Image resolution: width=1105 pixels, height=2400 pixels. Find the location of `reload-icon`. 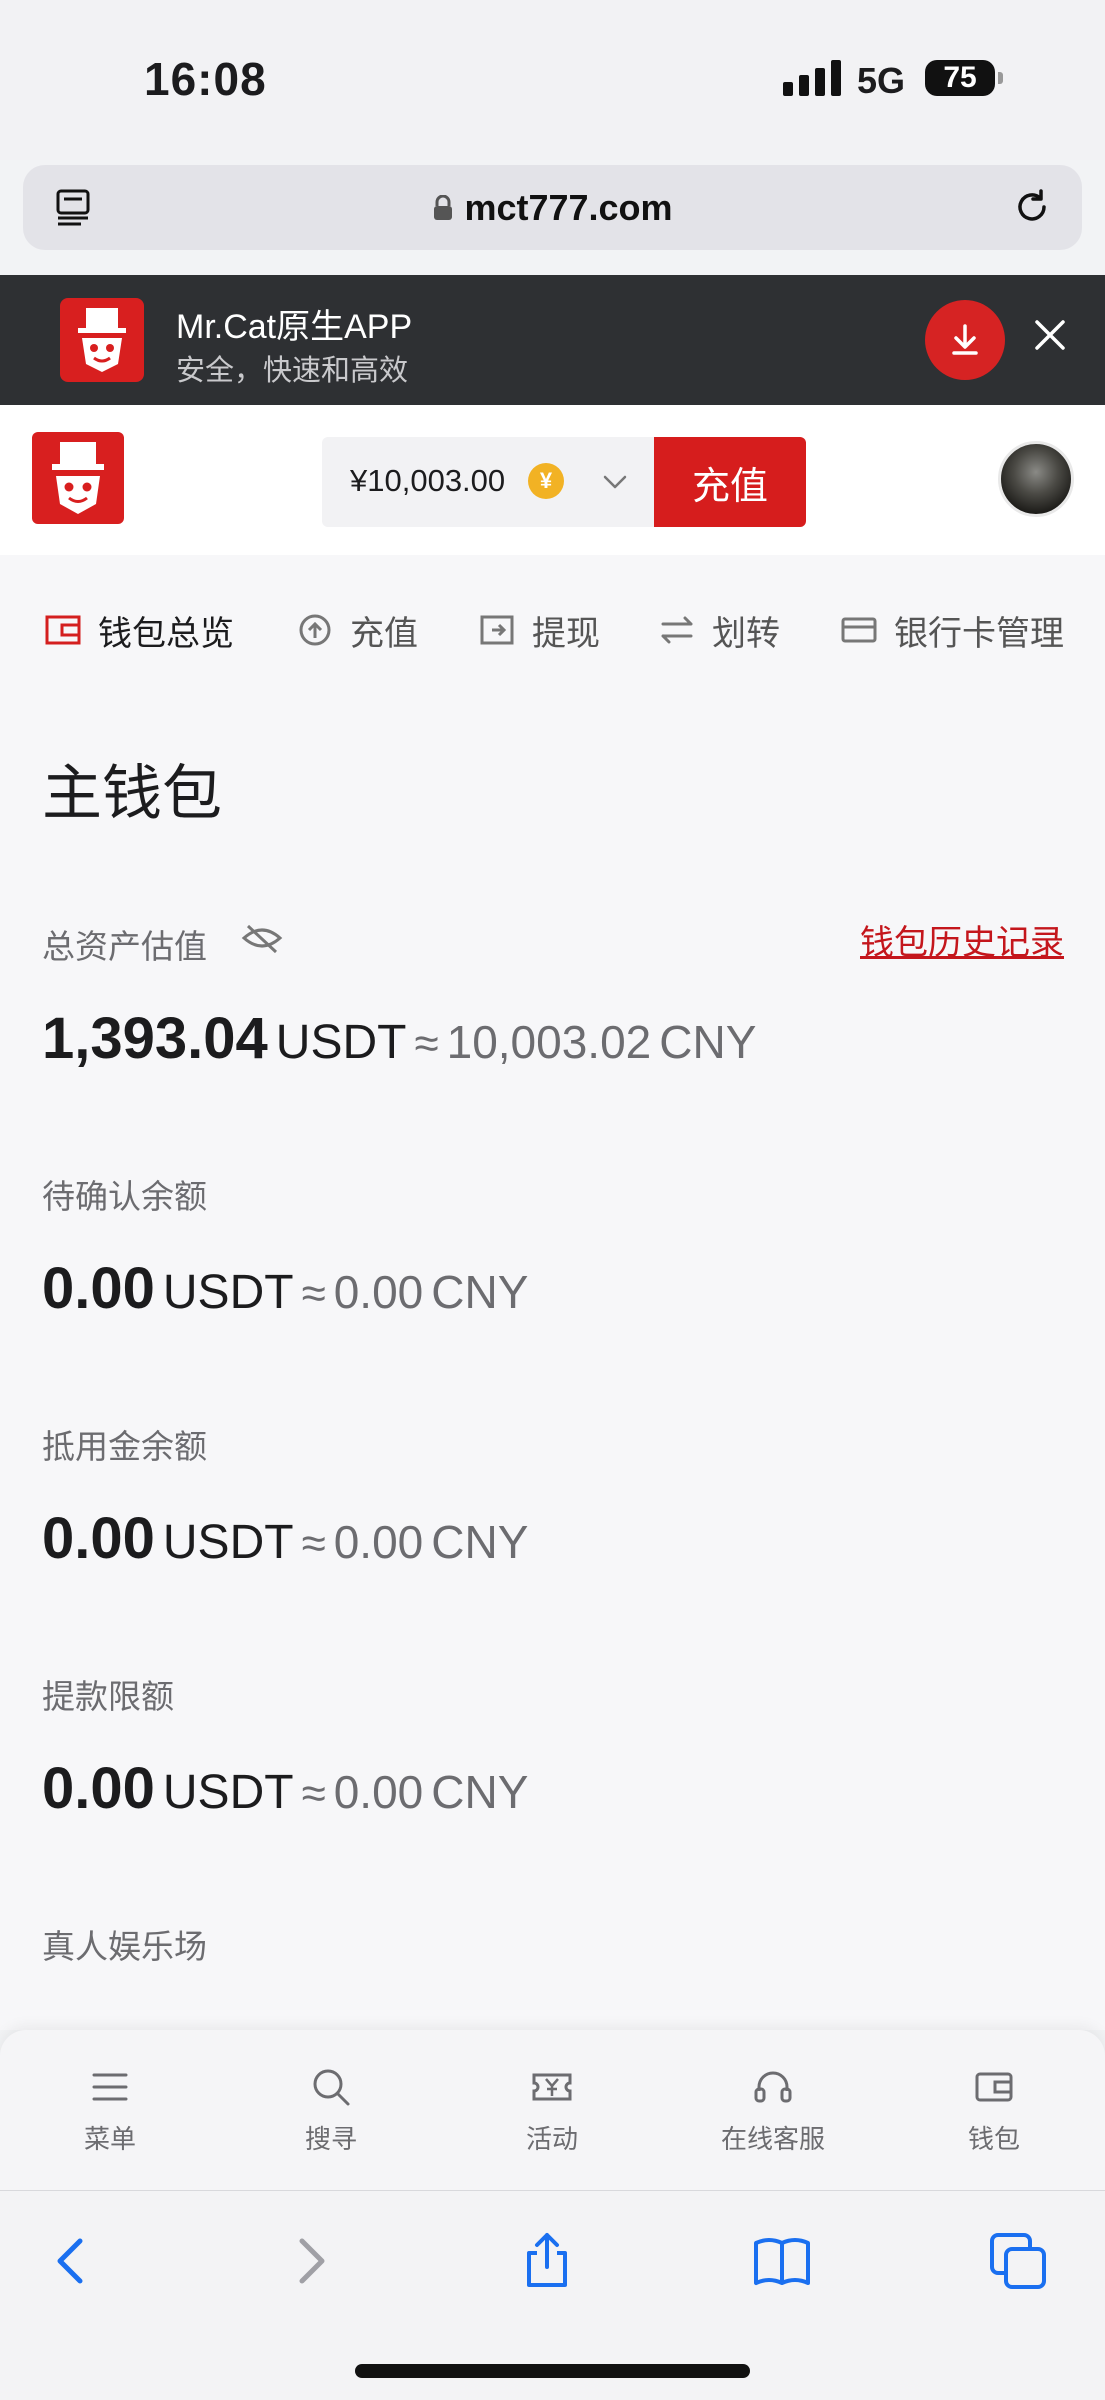

reload-icon is located at coordinates (1032, 207).